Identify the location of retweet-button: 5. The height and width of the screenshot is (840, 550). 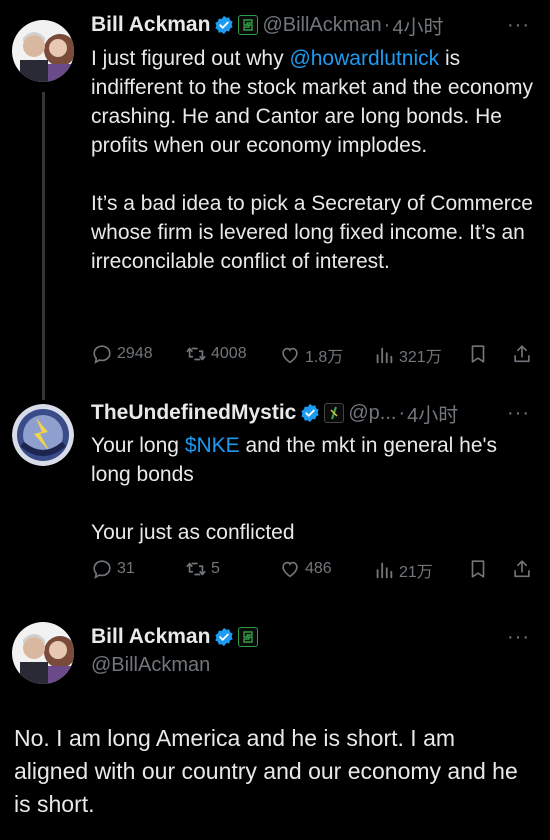
(202, 569).